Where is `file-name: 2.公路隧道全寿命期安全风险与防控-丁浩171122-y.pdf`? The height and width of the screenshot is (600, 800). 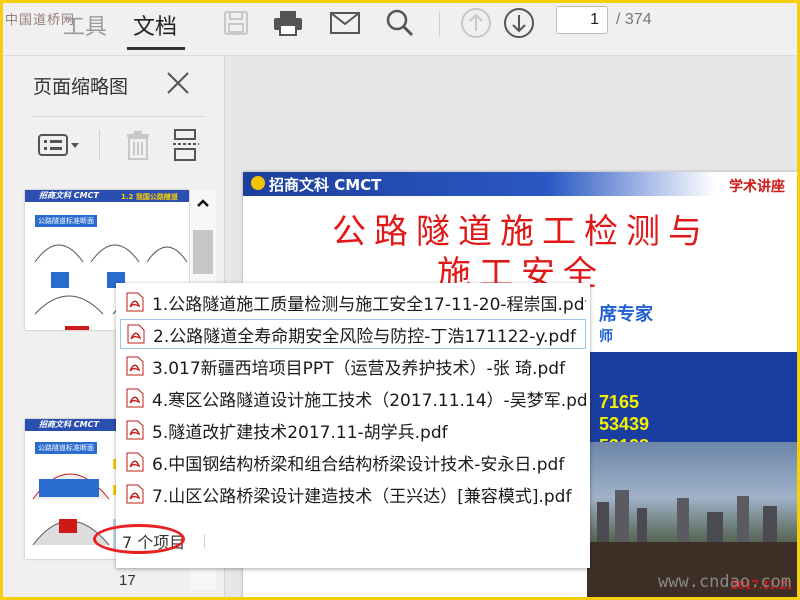 file-name: 2.公路隧道全寿命期安全风险与防控-丁浩171122-y.pdf is located at coordinates (364, 336).